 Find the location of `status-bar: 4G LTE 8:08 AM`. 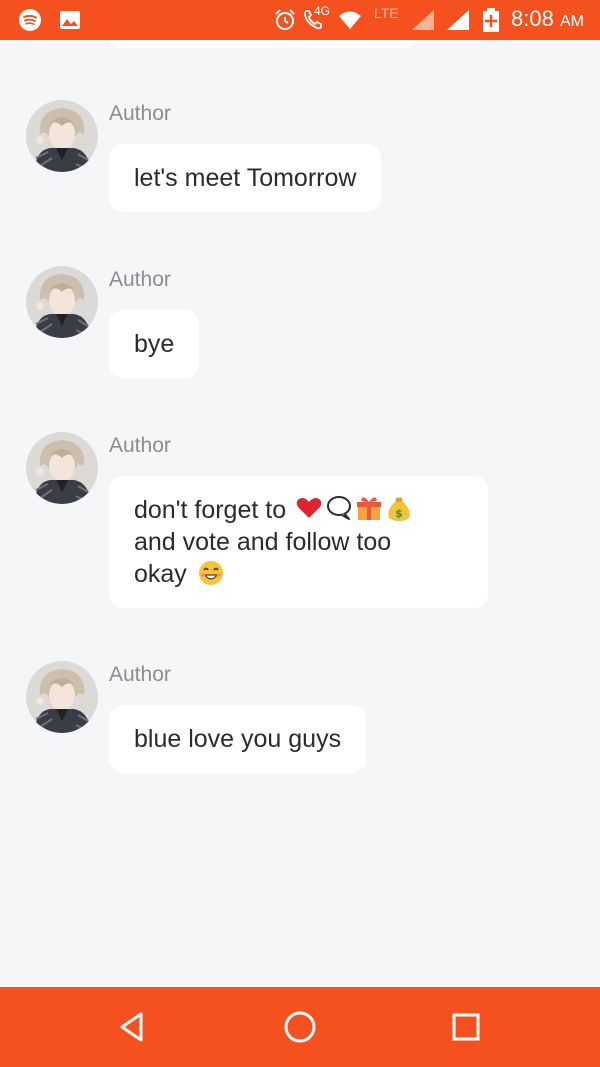

status-bar: 4G LTE 8:08 AM is located at coordinates (300, 20).